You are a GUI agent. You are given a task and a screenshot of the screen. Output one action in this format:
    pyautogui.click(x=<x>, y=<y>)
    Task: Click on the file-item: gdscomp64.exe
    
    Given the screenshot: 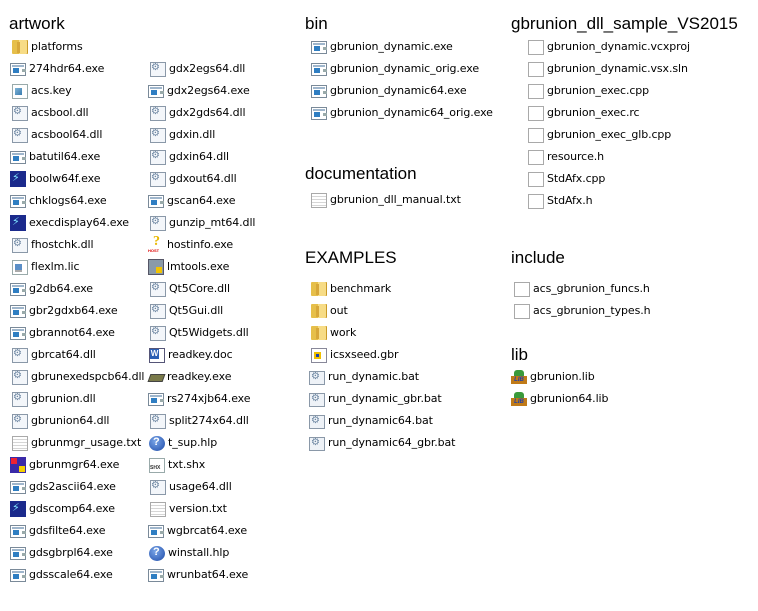 What is the action you would take?
    pyautogui.click(x=62, y=509)
    